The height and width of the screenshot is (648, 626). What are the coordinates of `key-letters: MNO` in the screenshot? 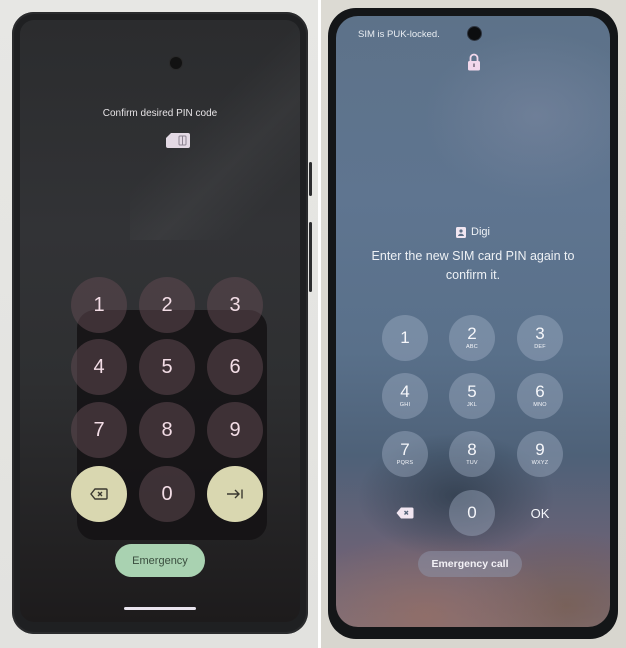 It's located at (540, 405).